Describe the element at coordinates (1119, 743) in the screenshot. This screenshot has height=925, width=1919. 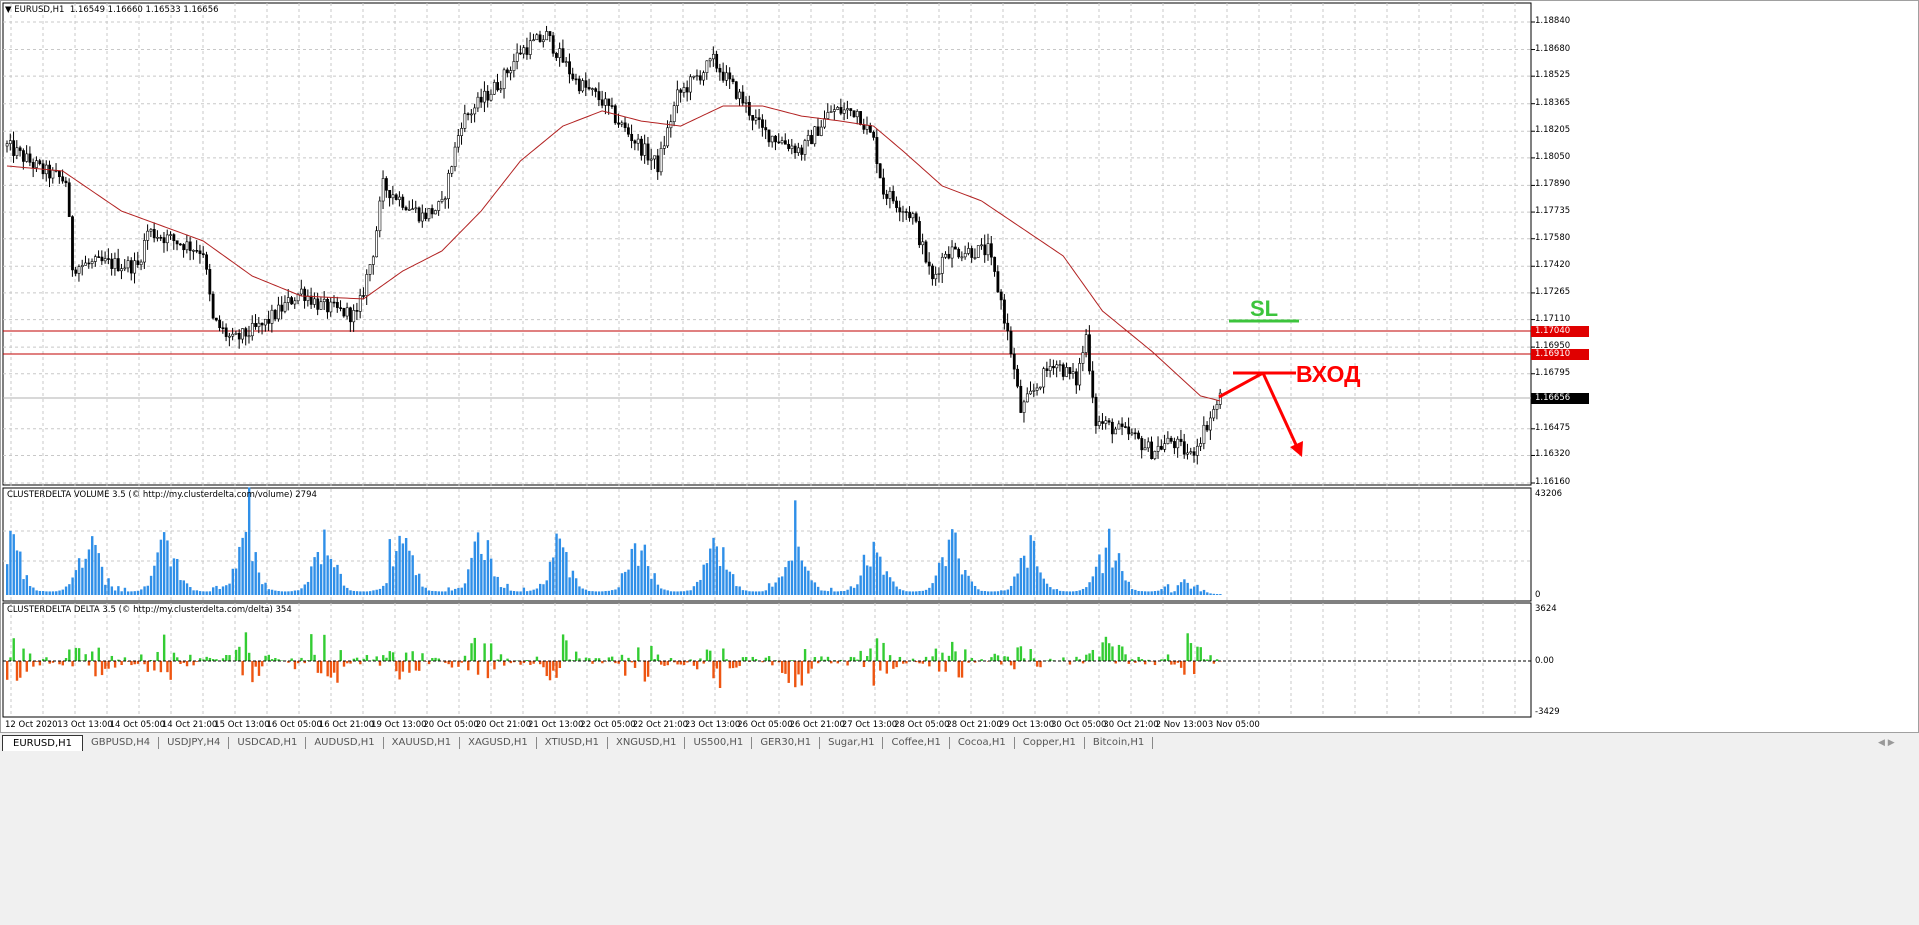
I see `tab-bitcoin-h1: Bitcoin,H1` at that location.